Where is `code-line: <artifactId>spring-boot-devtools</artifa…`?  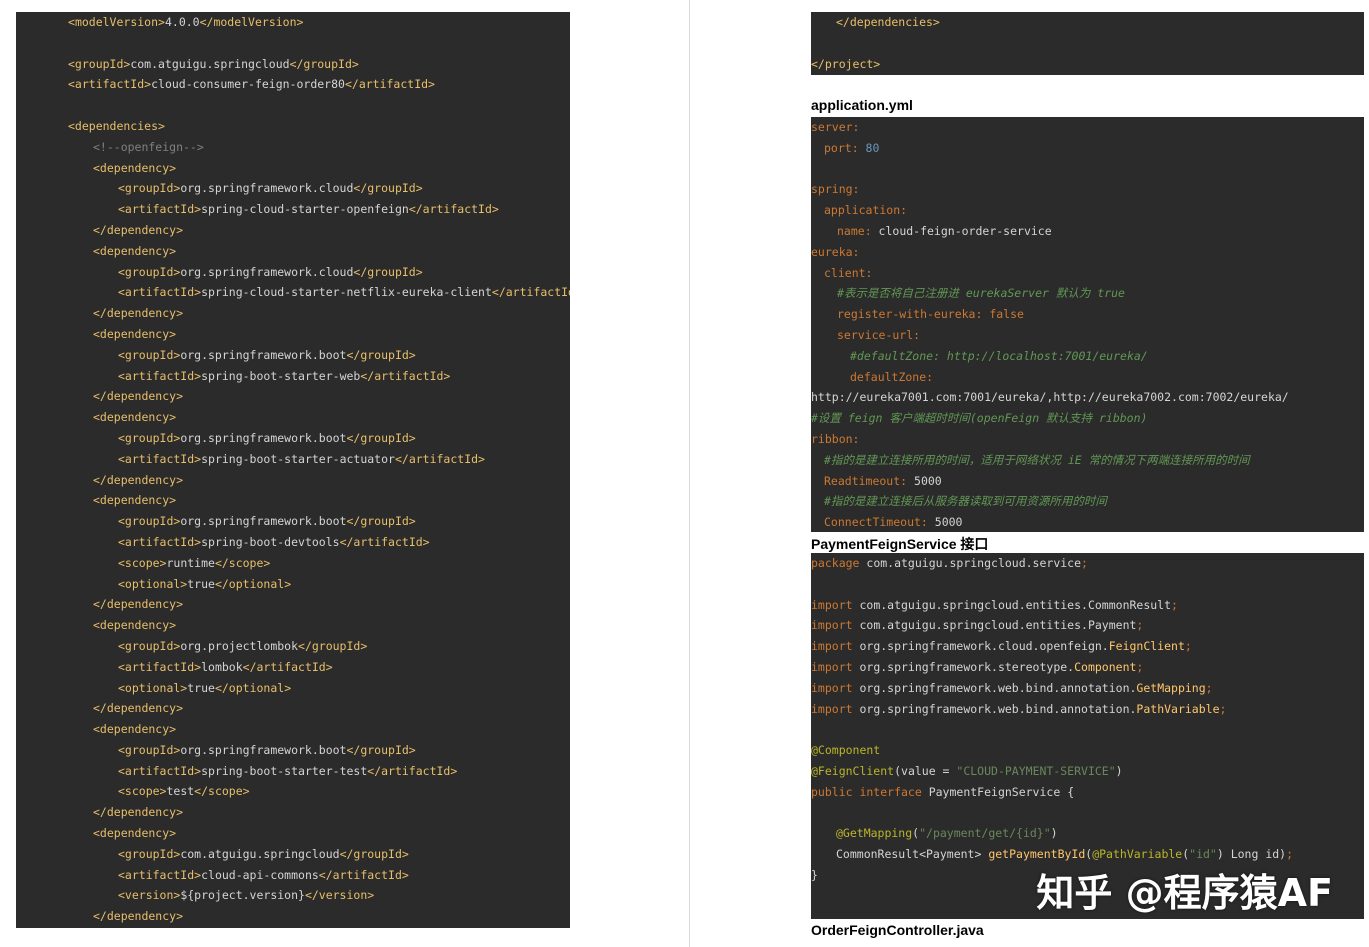 code-line: <artifactId>spring-boot-devtools</artifa… is located at coordinates (306, 542).